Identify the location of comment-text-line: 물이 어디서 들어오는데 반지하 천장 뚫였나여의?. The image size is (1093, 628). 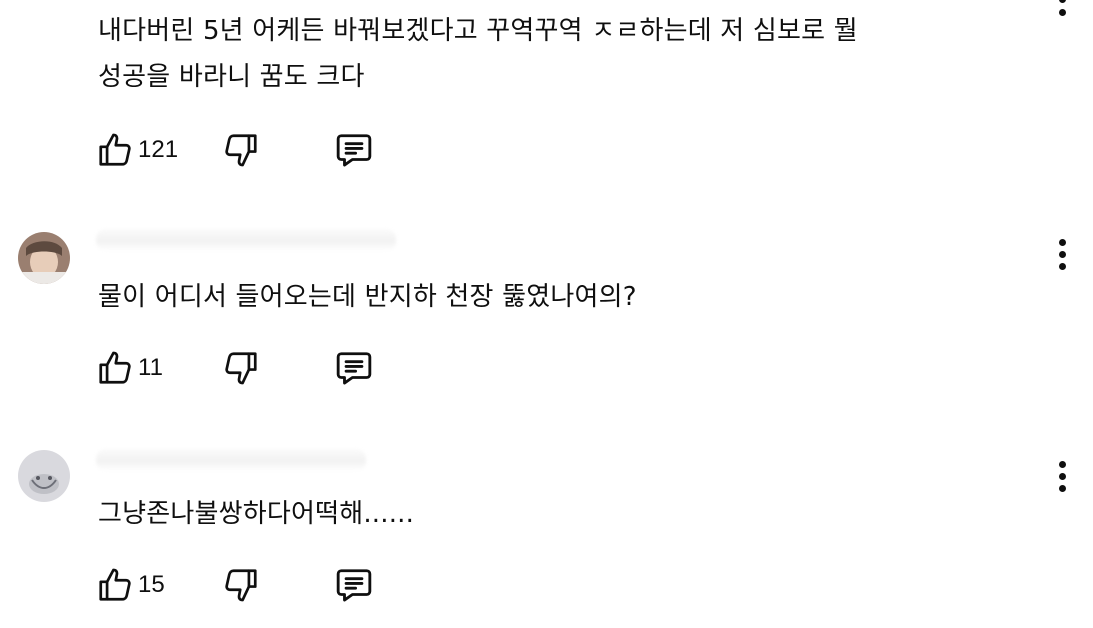
(367, 297).